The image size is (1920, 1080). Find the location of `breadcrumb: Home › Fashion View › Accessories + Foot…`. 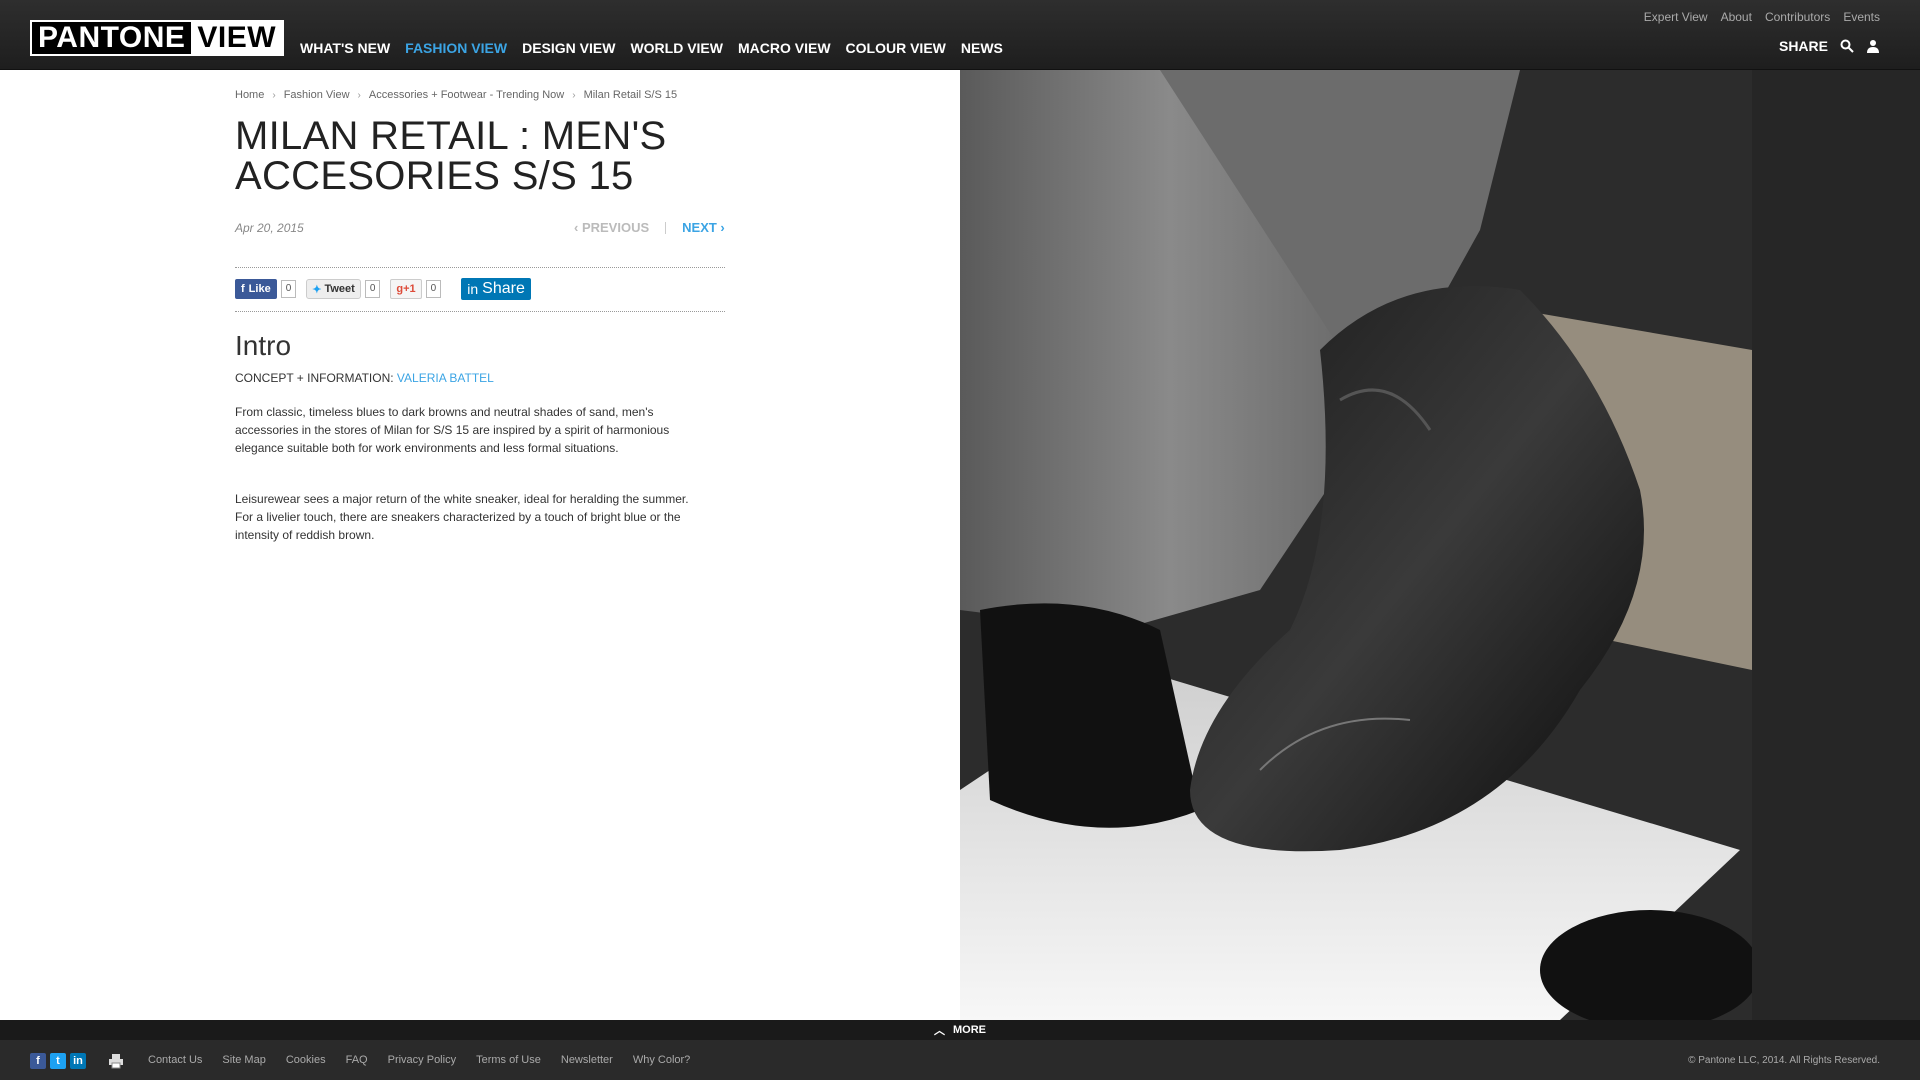

breadcrumb: Home › Fashion View › Accessories + Foot… is located at coordinates (456, 95).